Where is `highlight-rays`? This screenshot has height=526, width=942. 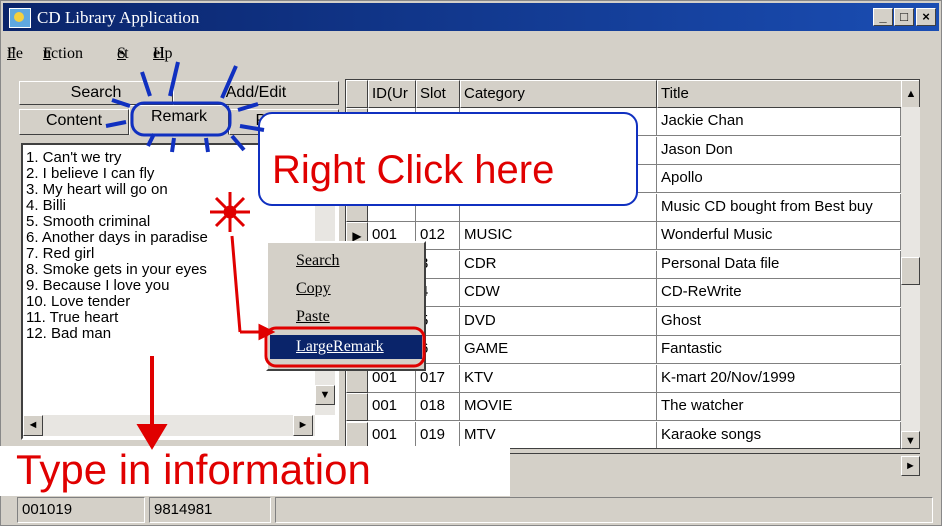 highlight-rays is located at coordinates (185, 107).